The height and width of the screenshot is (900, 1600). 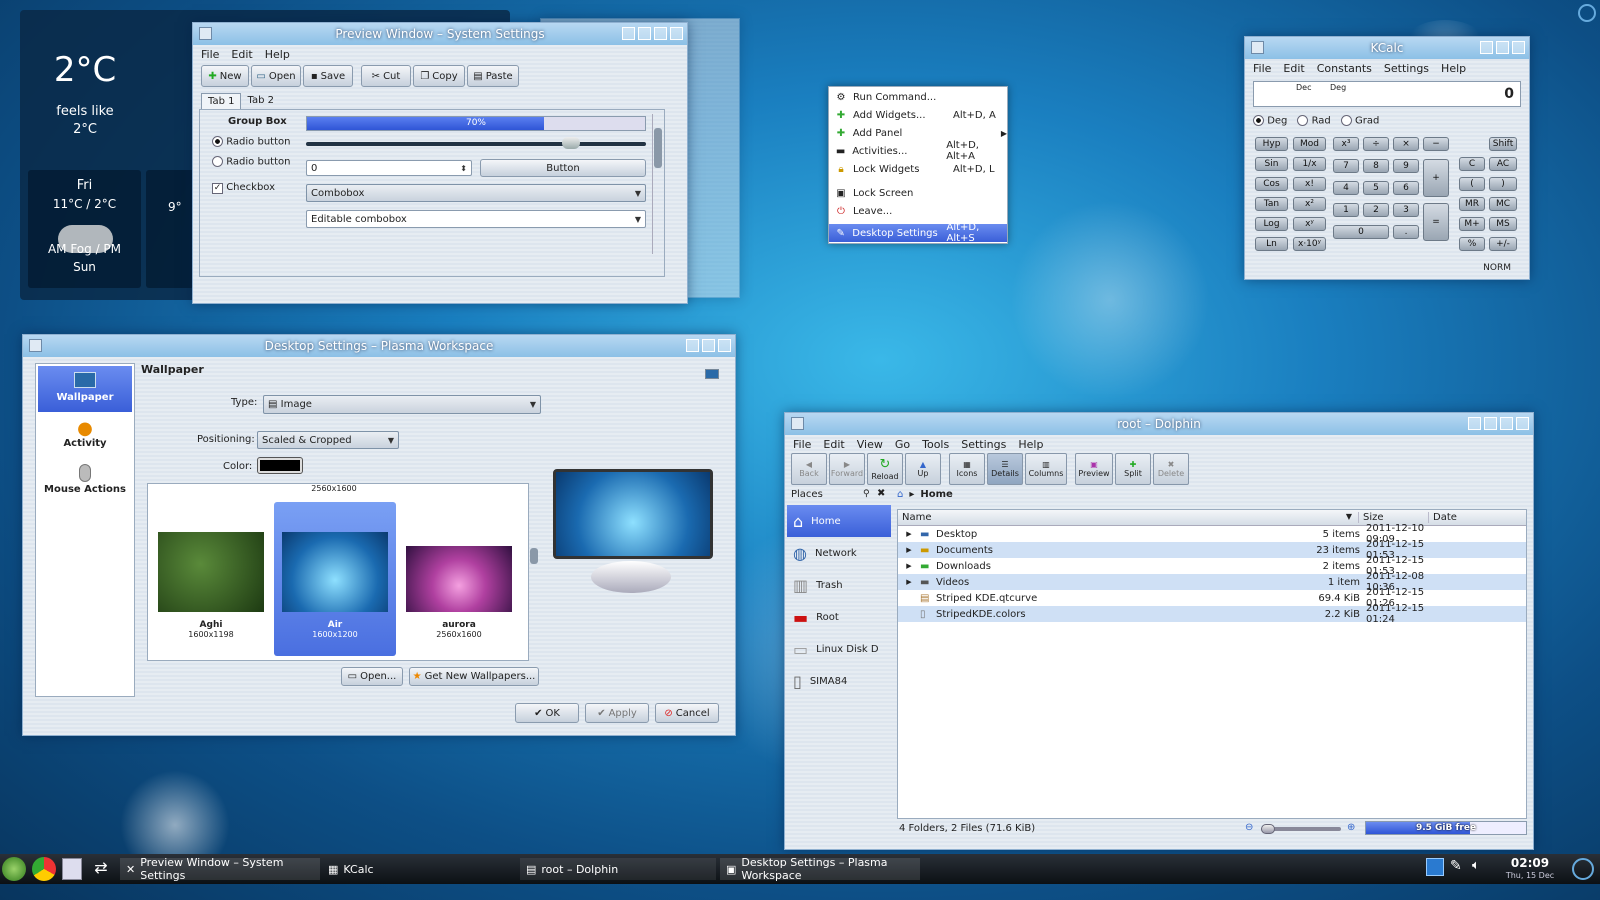 What do you see at coordinates (1393, 517) in the screenshot?
I see `size-column-header: Size` at bounding box center [1393, 517].